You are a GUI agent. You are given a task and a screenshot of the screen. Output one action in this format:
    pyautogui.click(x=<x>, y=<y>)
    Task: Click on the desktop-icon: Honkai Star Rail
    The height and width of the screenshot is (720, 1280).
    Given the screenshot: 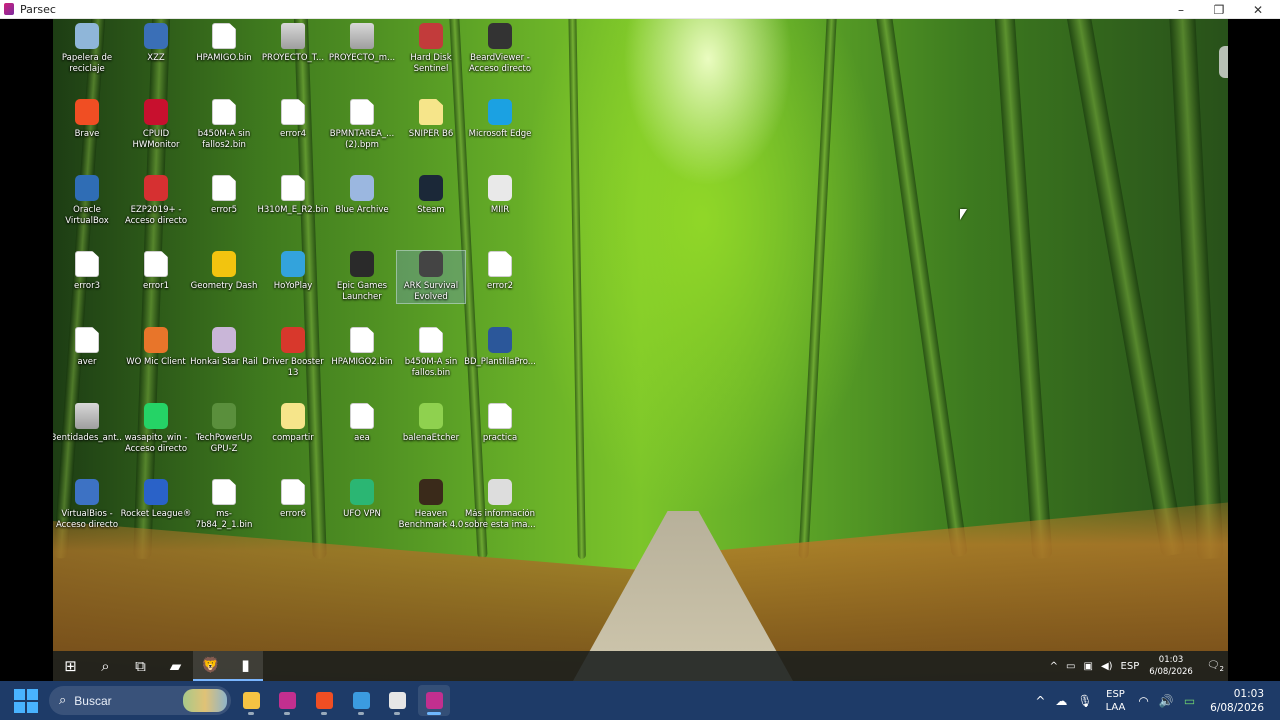 What is the action you would take?
    pyautogui.click(x=224, y=347)
    